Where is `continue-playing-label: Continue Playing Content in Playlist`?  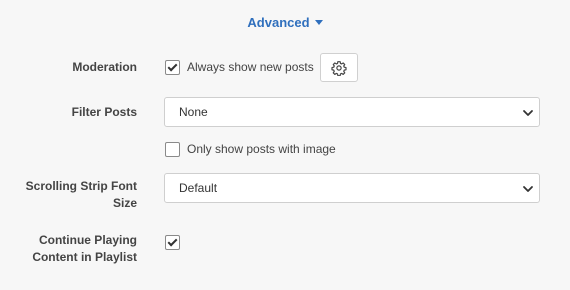 continue-playing-label: Continue Playing Content in Playlist is located at coordinates (84, 249).